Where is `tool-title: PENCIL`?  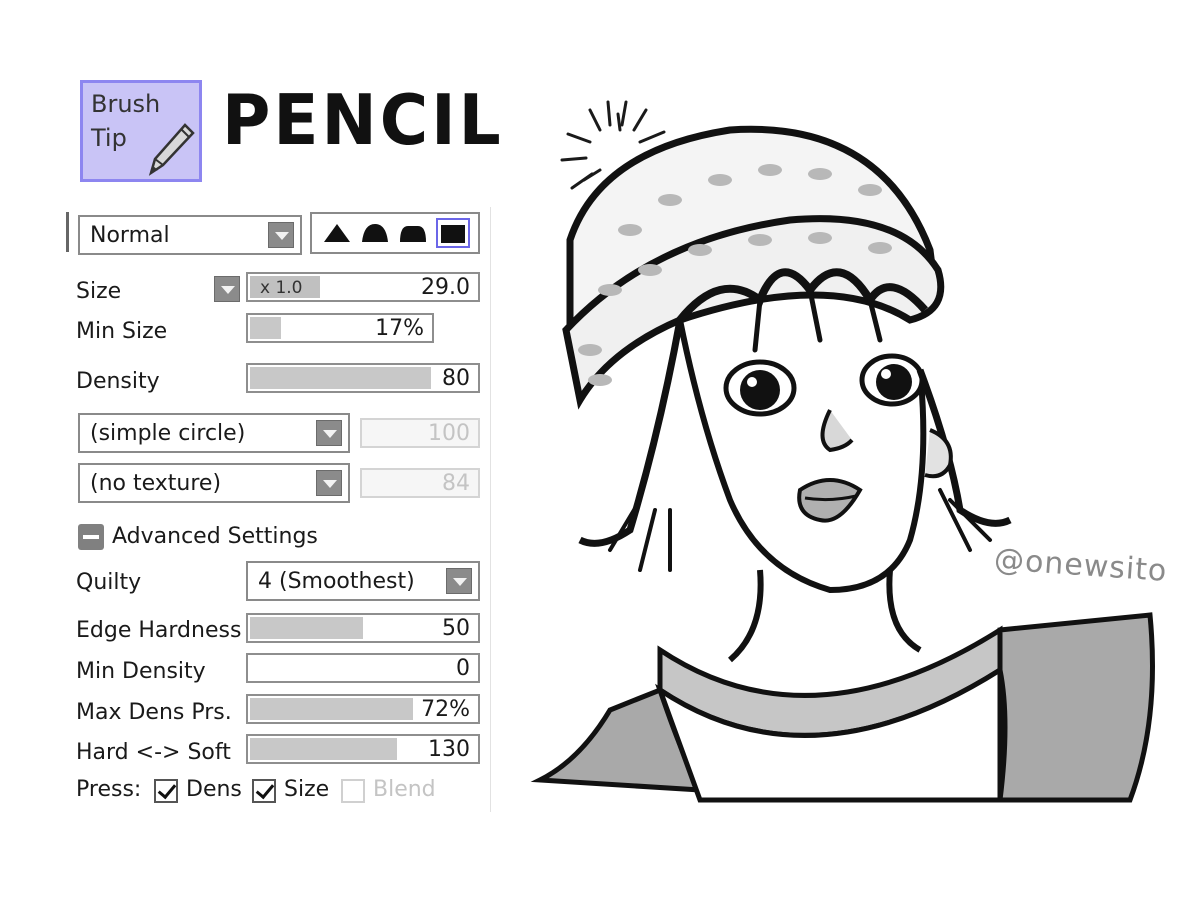 tool-title: PENCIL is located at coordinates (363, 120).